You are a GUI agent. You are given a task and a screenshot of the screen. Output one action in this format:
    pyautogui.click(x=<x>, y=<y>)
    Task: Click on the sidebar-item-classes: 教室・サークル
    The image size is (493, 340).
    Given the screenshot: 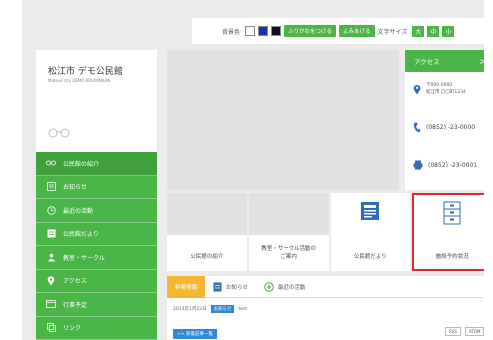 What is the action you would take?
    pyautogui.click(x=96, y=258)
    